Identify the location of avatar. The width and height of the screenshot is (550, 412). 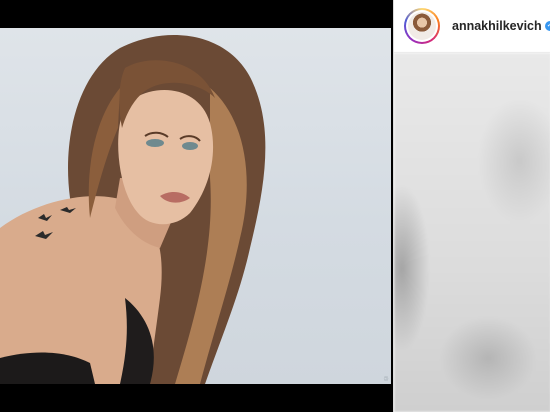
(422, 26).